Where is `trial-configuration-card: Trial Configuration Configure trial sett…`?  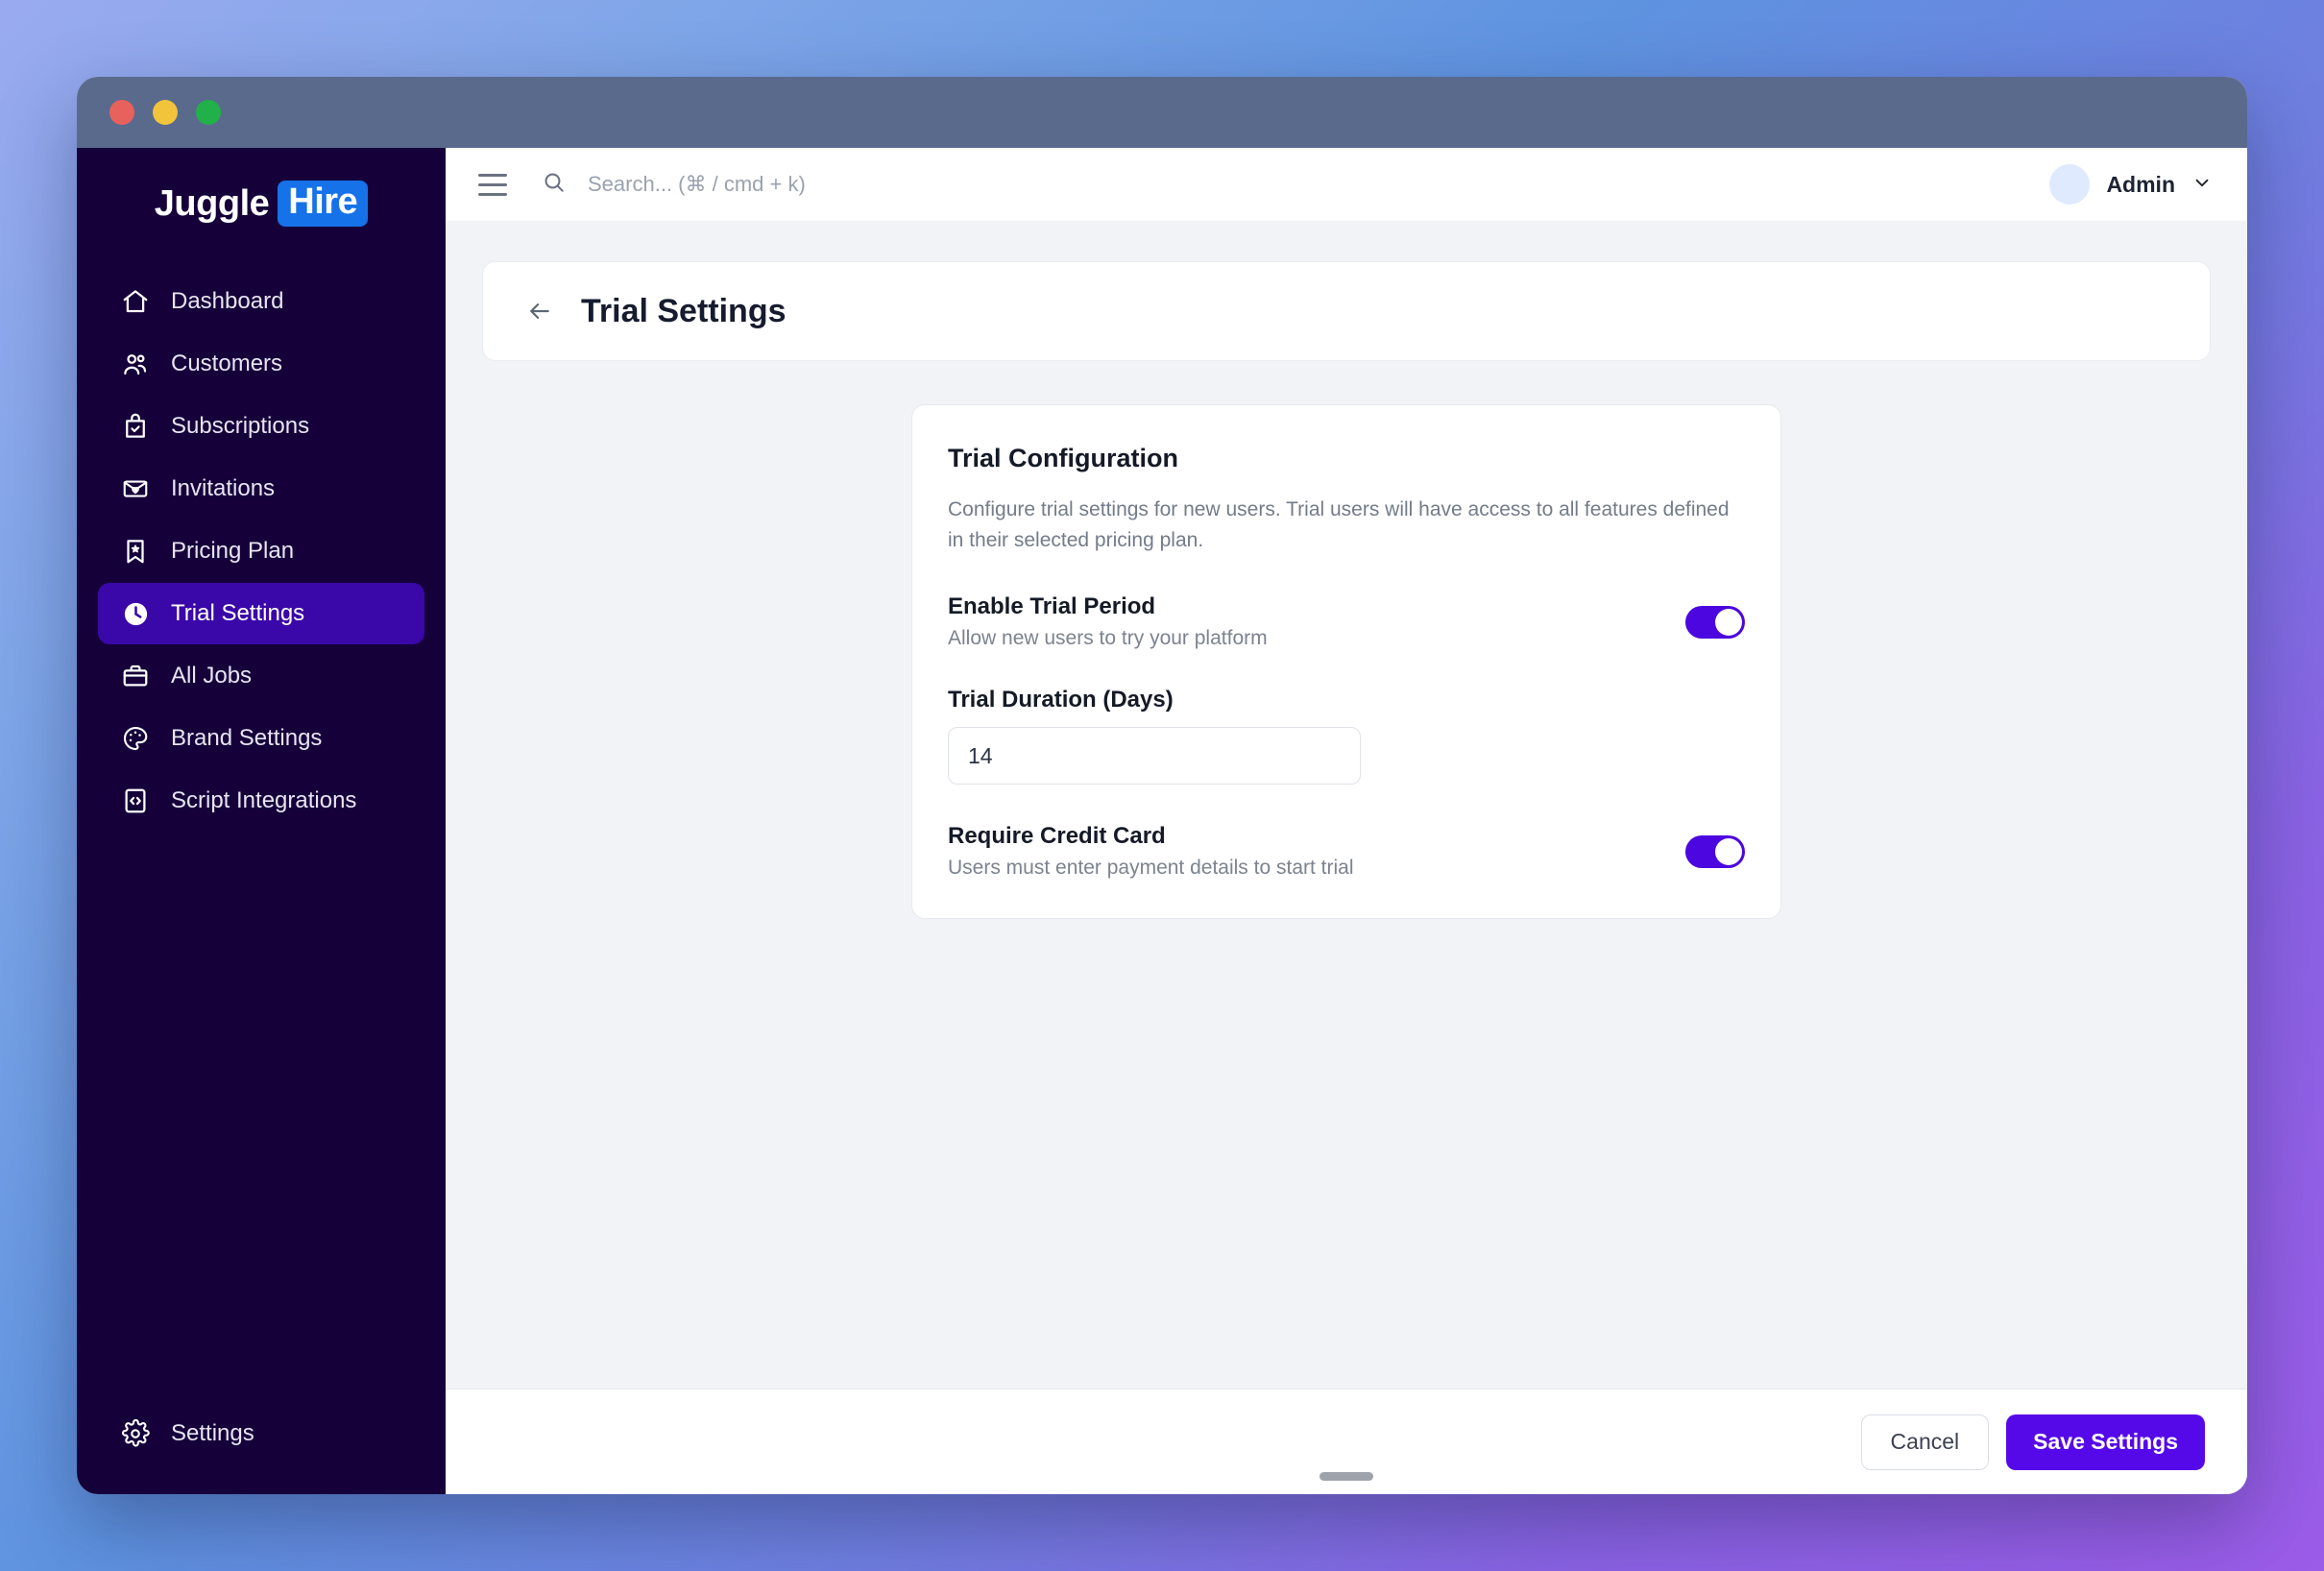
trial-configuration-card: Trial Configuration Configure trial sett… is located at coordinates (1346, 661).